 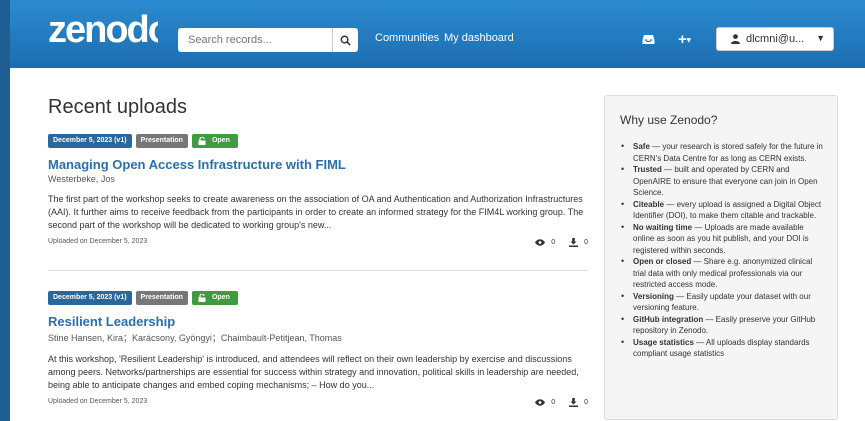 What do you see at coordinates (318, 321) in the screenshot?
I see `record-title-link: Resilient Leadership` at bounding box center [318, 321].